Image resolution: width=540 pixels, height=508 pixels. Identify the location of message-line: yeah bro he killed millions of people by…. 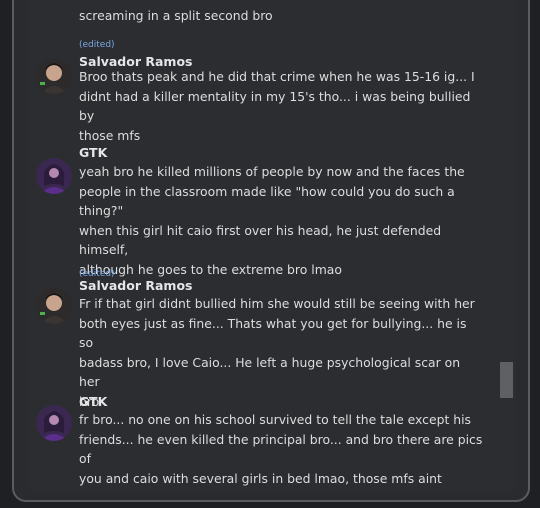
(272, 171).